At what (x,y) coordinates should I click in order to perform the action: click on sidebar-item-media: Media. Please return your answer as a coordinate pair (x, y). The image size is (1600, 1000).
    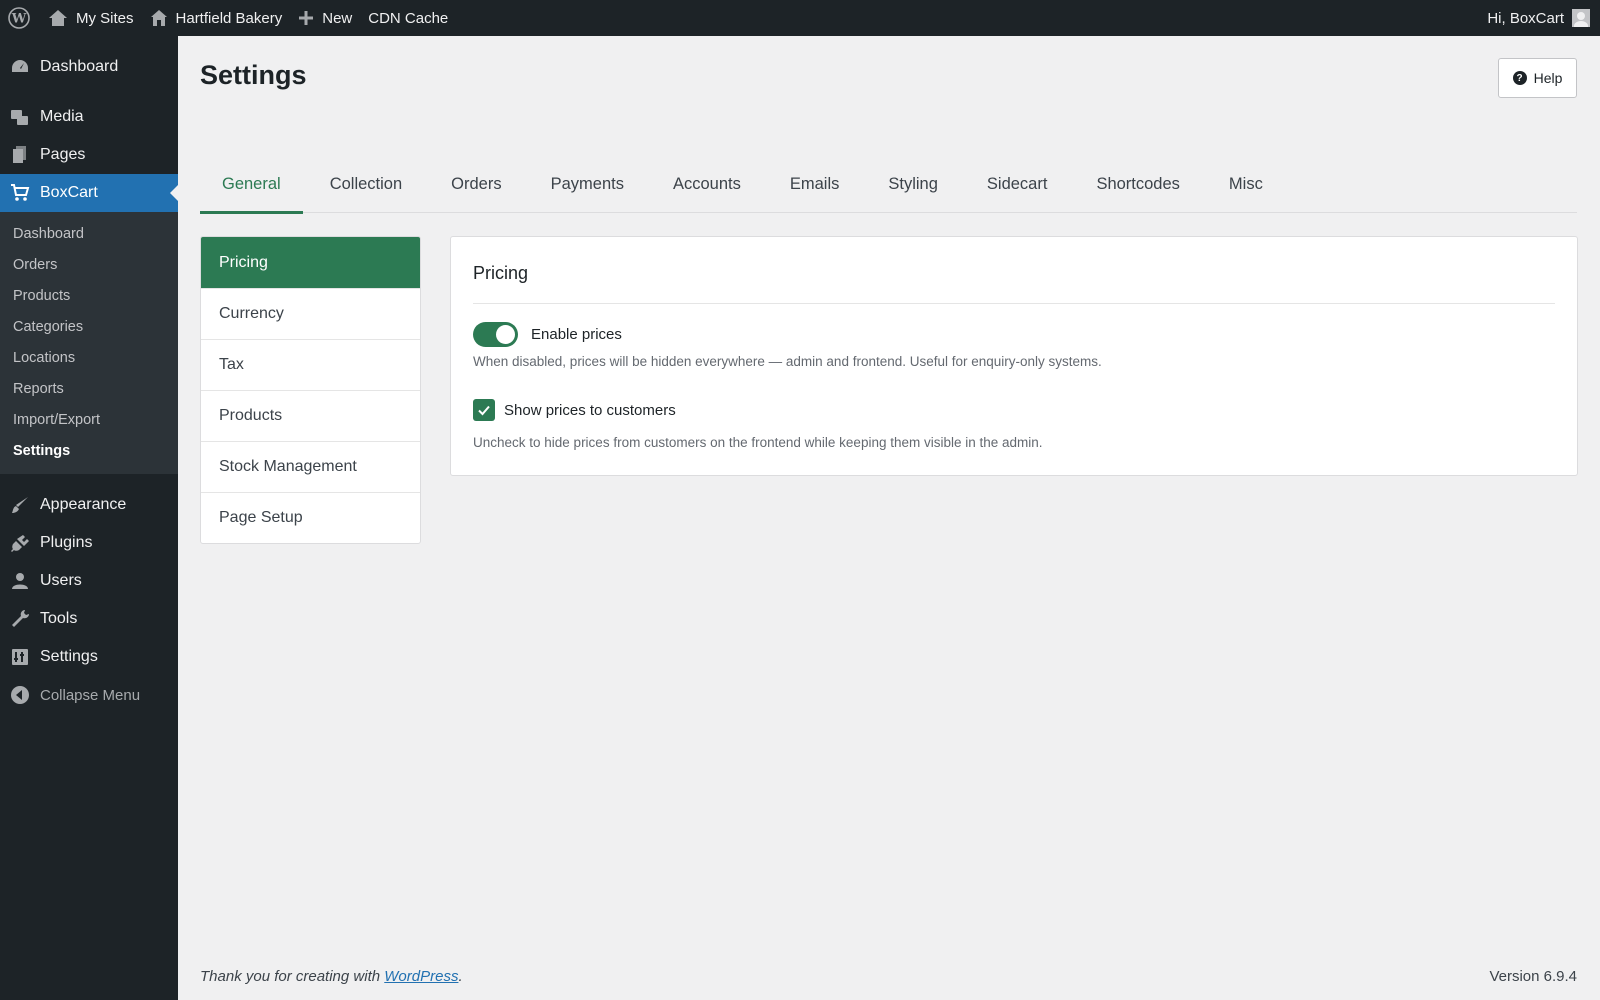
    Looking at the image, I should click on (89, 117).